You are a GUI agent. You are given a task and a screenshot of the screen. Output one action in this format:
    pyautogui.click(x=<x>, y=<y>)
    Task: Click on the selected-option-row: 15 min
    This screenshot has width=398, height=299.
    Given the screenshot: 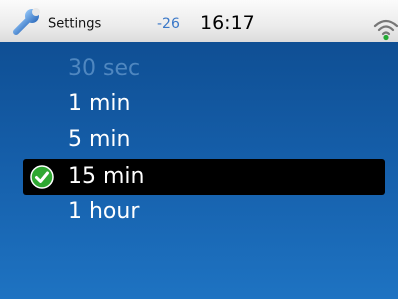 What is the action you would take?
    pyautogui.click(x=204, y=177)
    